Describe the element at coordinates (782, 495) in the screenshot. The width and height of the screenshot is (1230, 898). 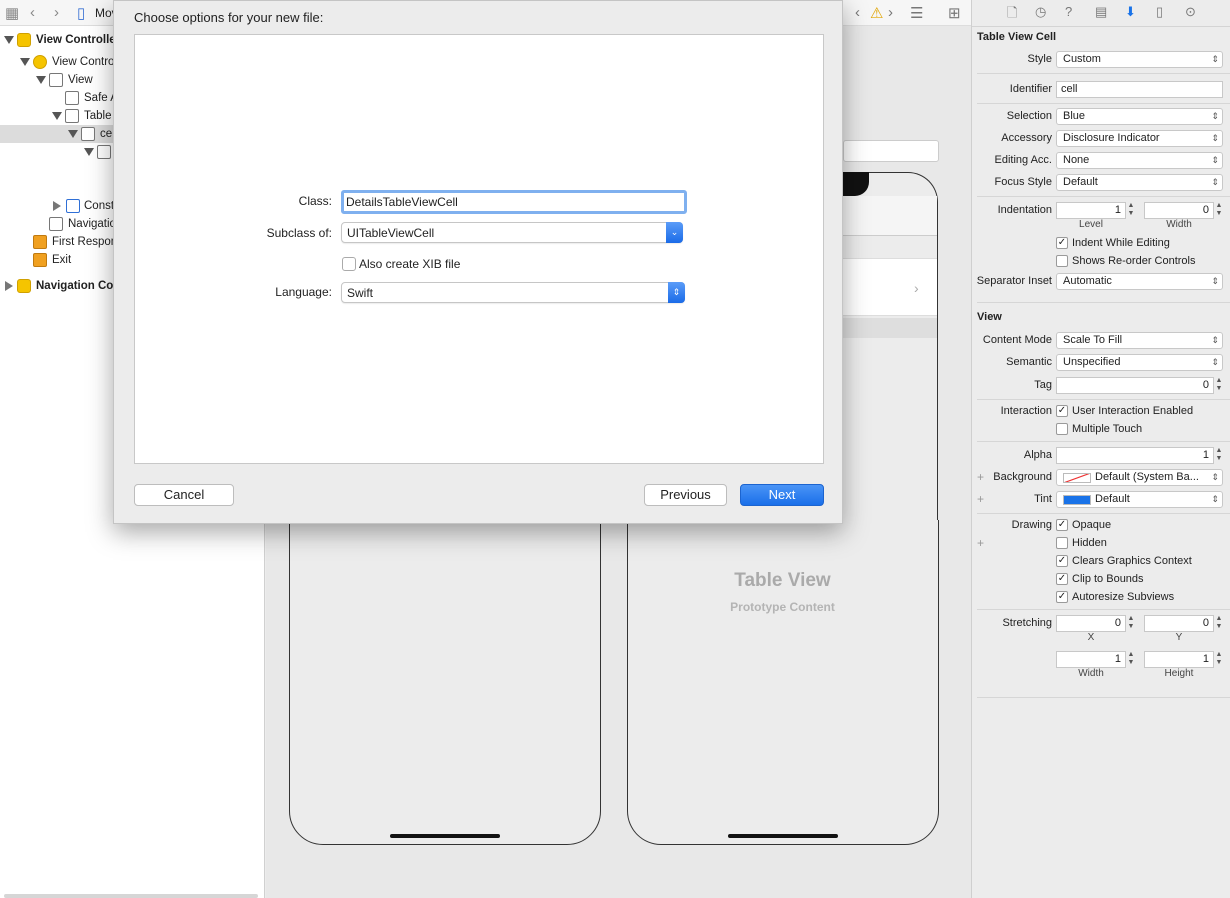
I see `next-button: Next` at that location.